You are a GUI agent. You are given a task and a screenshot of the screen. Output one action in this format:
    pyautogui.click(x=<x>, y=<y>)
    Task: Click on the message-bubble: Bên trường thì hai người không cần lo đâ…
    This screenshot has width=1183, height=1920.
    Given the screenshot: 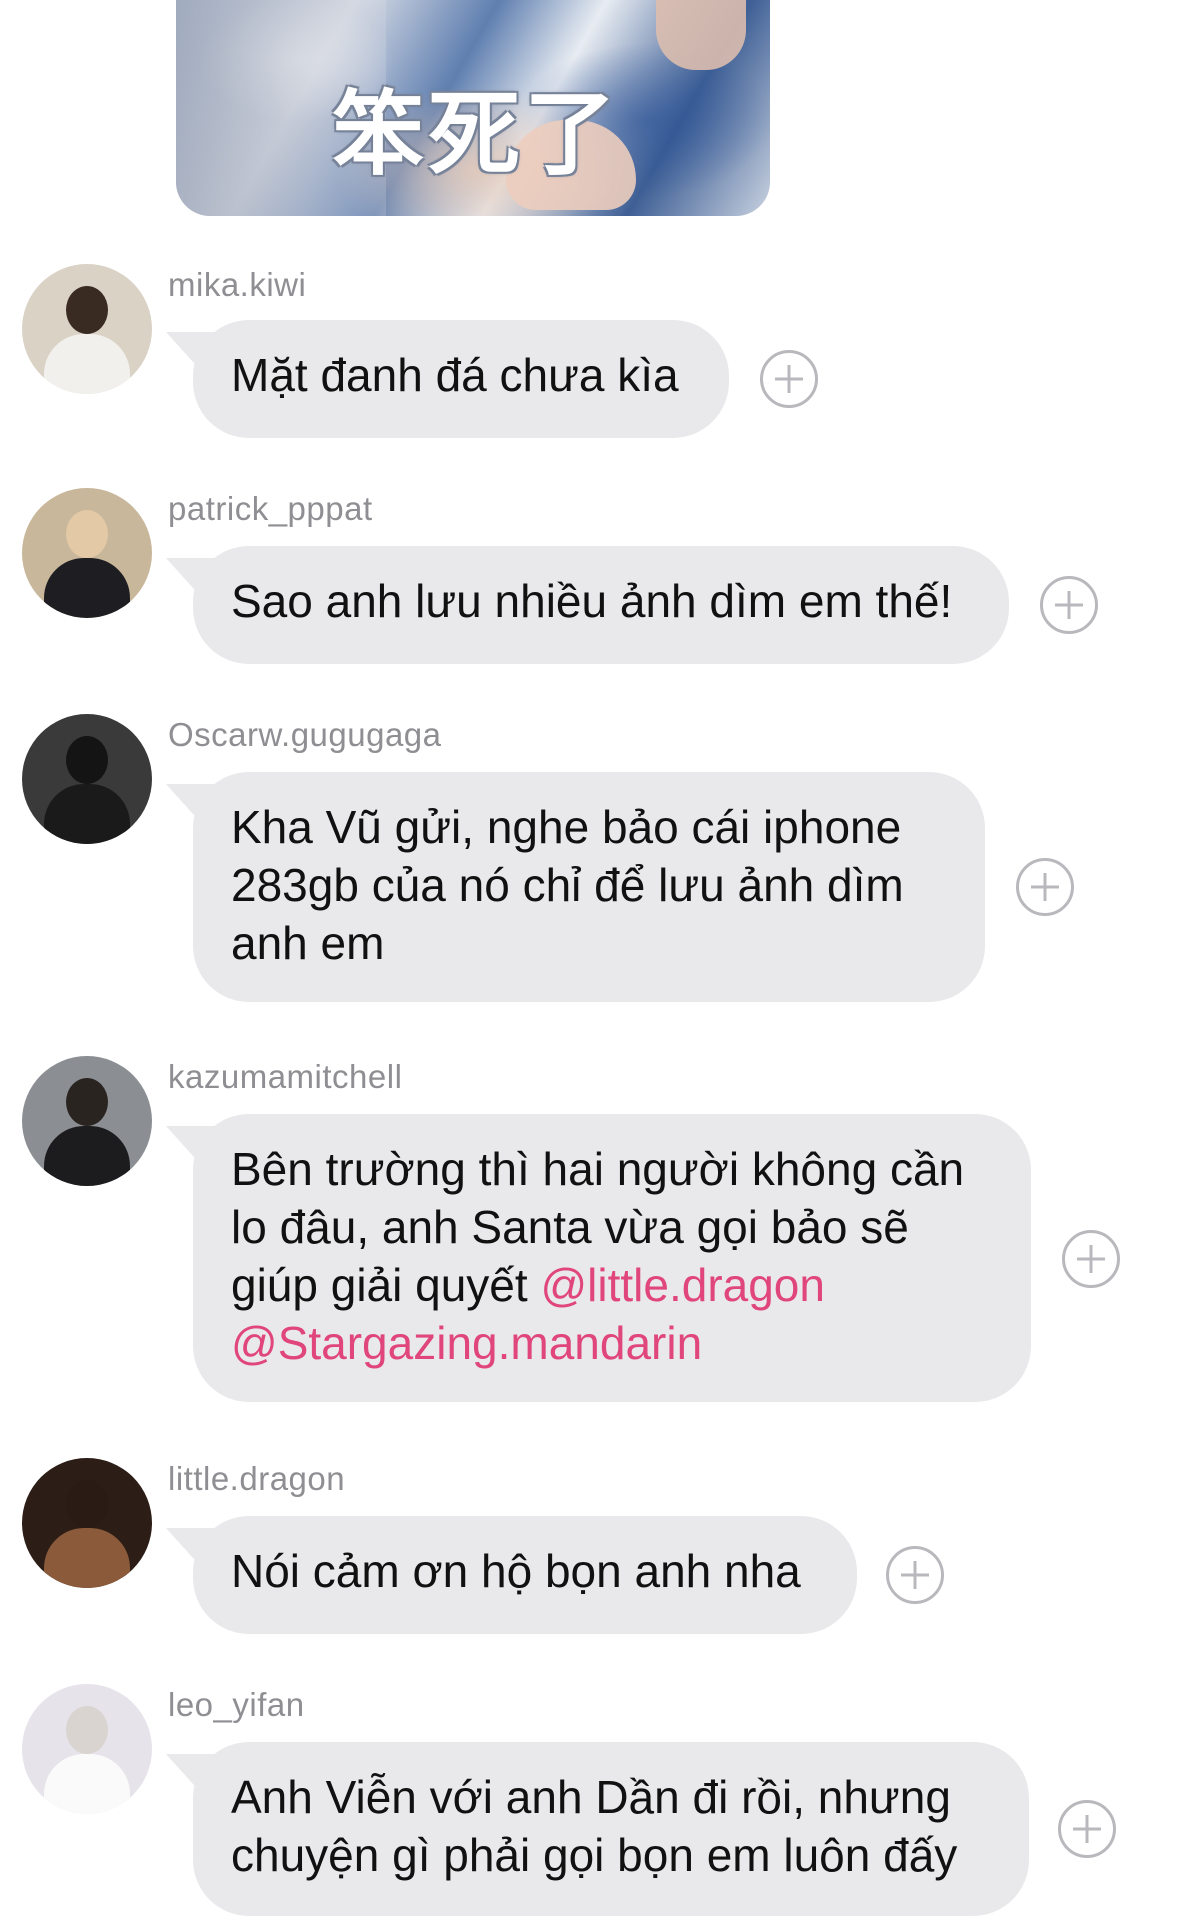 What is the action you would take?
    pyautogui.click(x=612, y=1258)
    